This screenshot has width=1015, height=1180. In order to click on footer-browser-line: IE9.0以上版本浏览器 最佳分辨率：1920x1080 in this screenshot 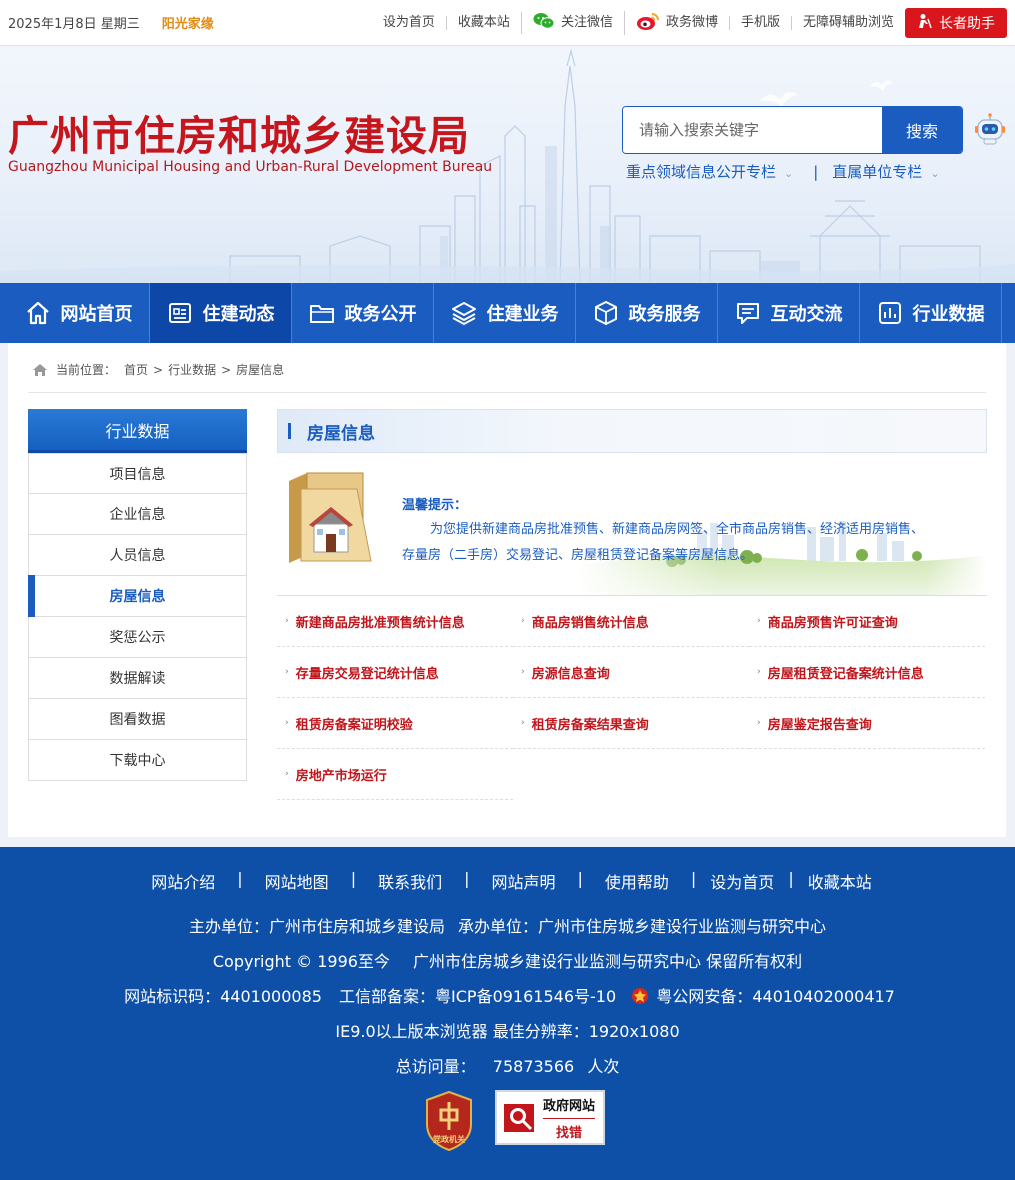, I will do `click(507, 1031)`.